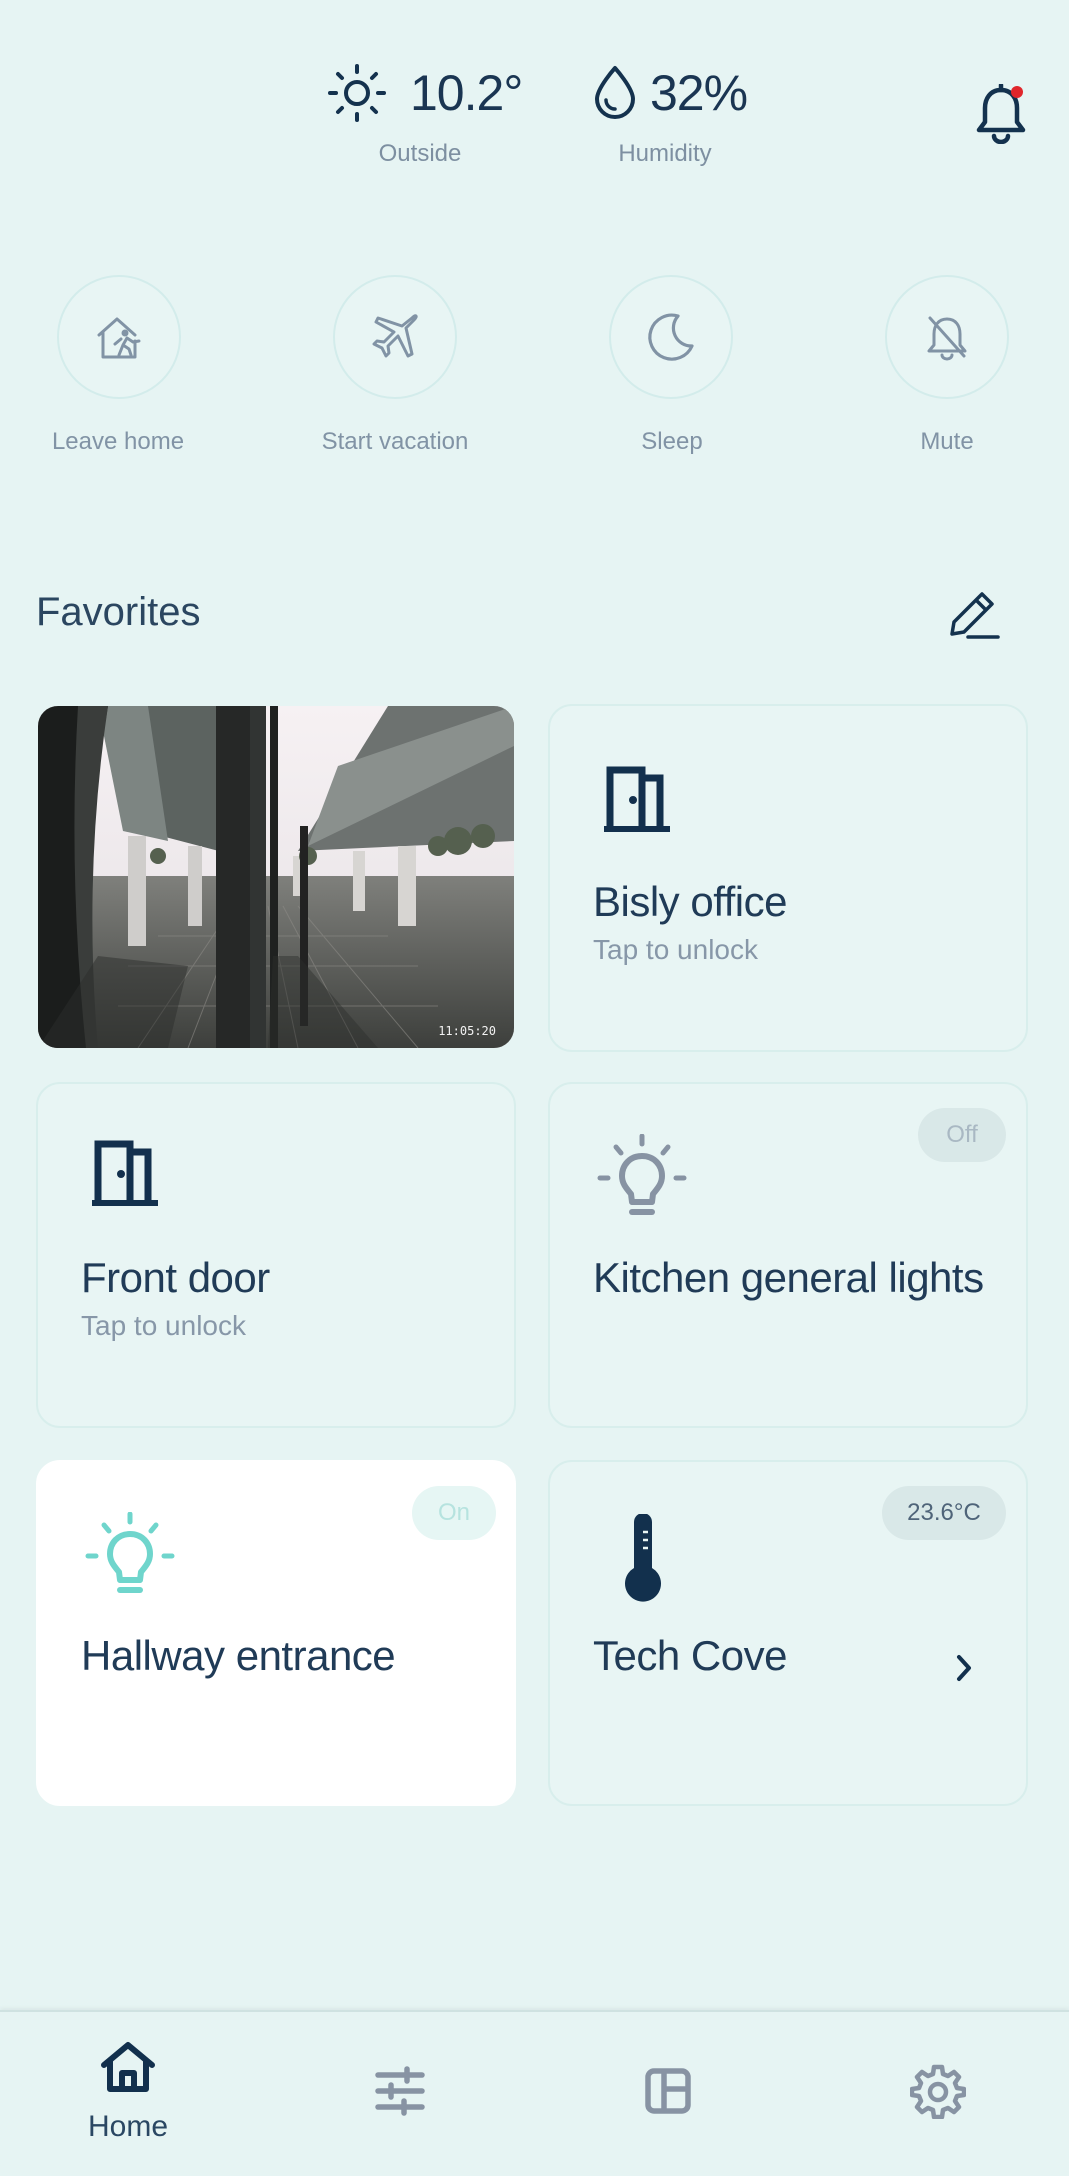 This screenshot has width=1069, height=2176. Describe the element at coordinates (962, 1135) in the screenshot. I see `status-pill: Off` at that location.